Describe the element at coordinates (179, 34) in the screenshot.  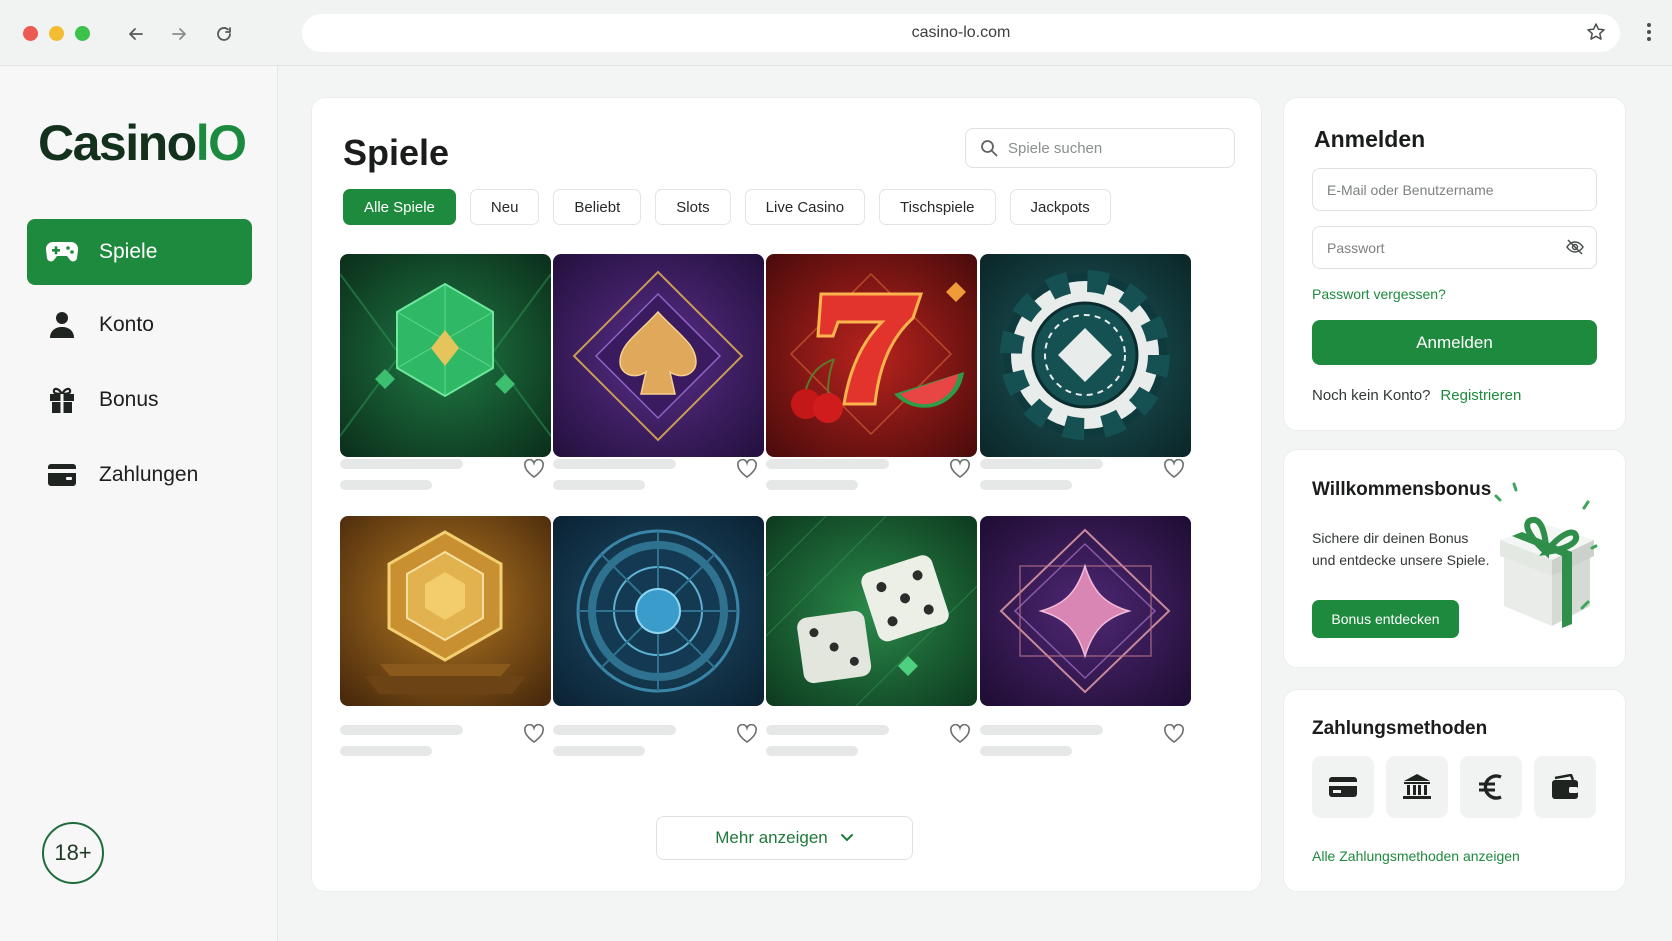
I see `forward-icon` at that location.